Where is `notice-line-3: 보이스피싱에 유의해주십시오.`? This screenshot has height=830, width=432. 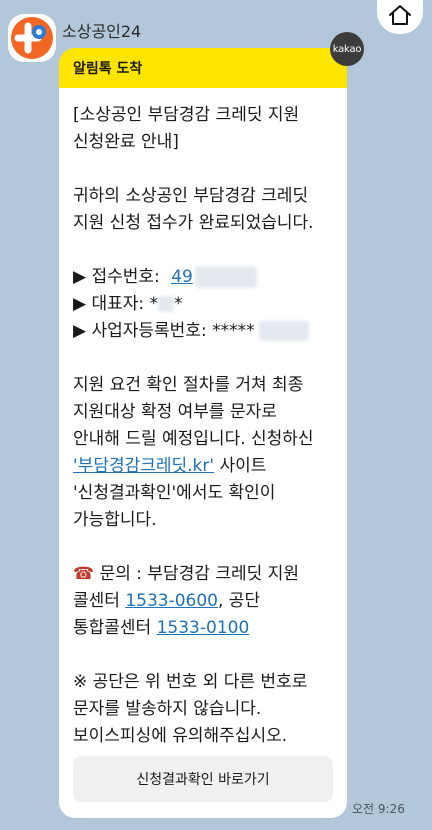
notice-line-3: 보이스피싱에 유의해주십시오. is located at coordinates (180, 736).